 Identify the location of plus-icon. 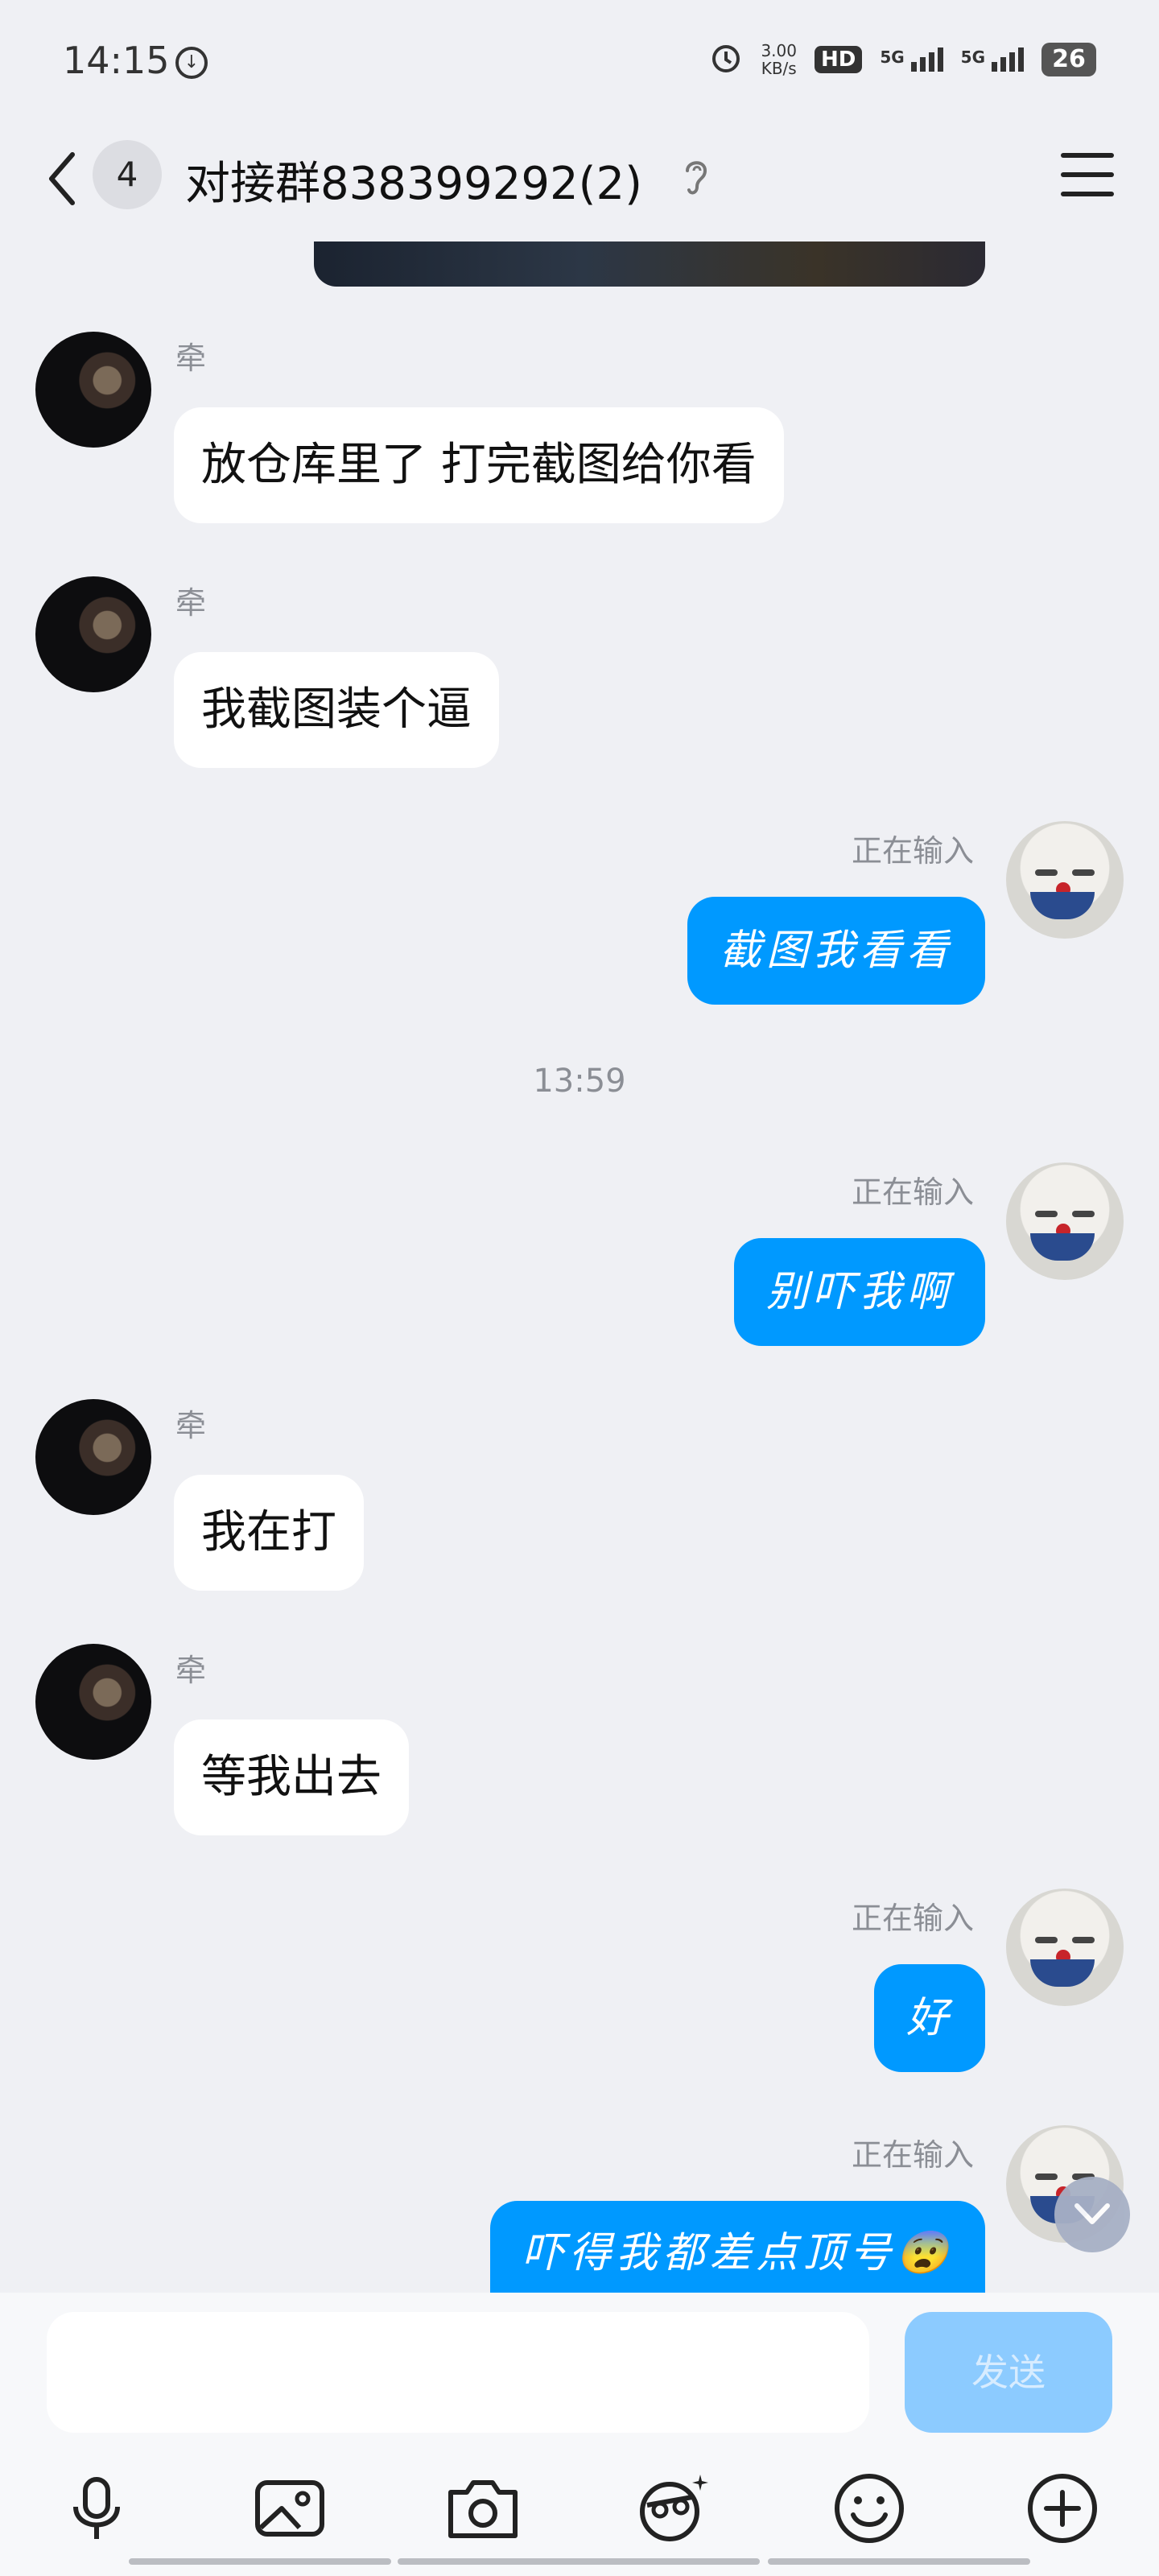
(1062, 2508).